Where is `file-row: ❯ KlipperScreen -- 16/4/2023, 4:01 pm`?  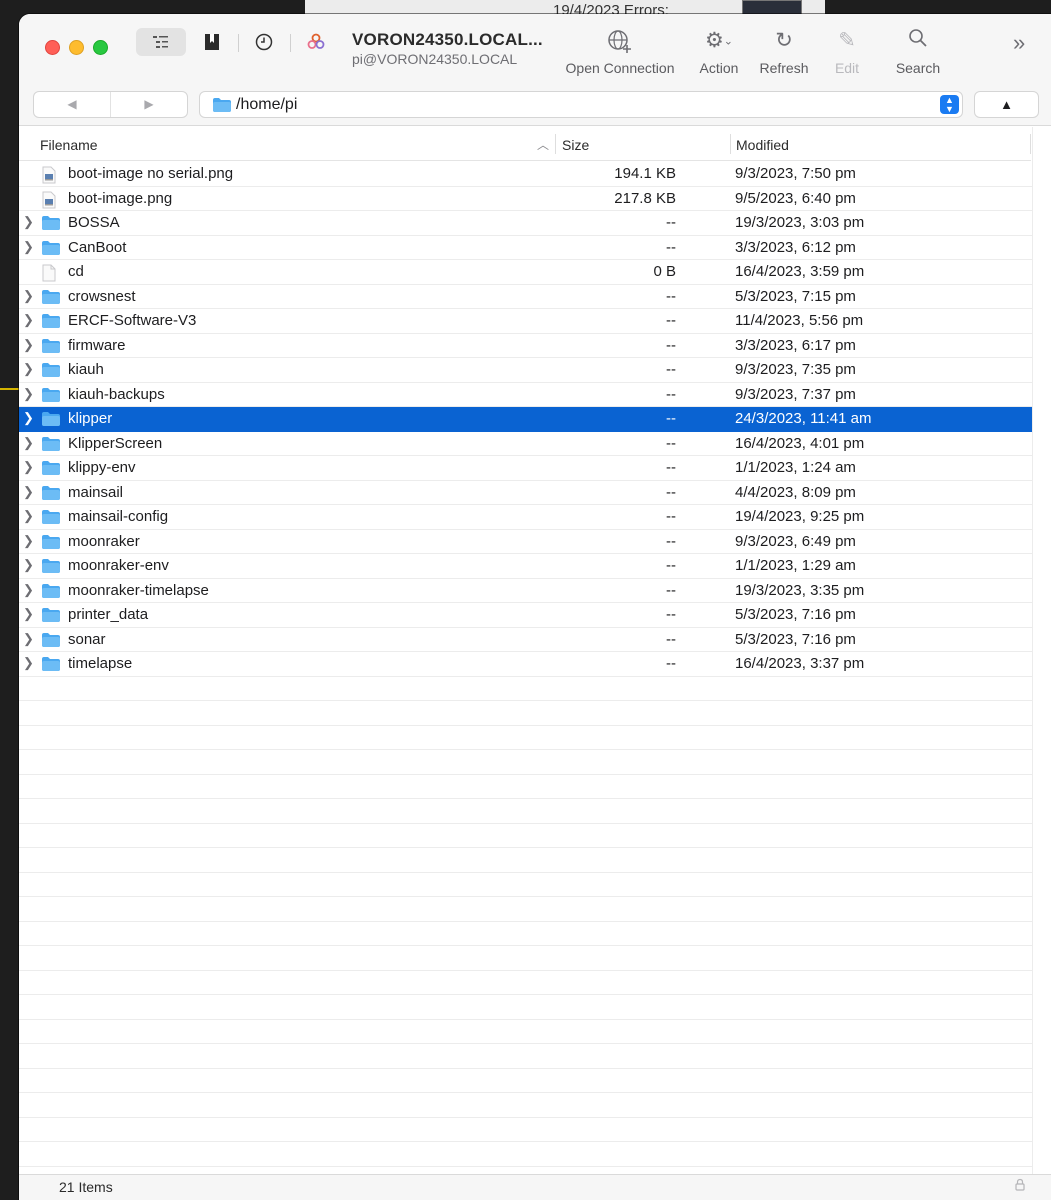 file-row: ❯ KlipperScreen -- 16/4/2023, 4:01 pm is located at coordinates (525, 444).